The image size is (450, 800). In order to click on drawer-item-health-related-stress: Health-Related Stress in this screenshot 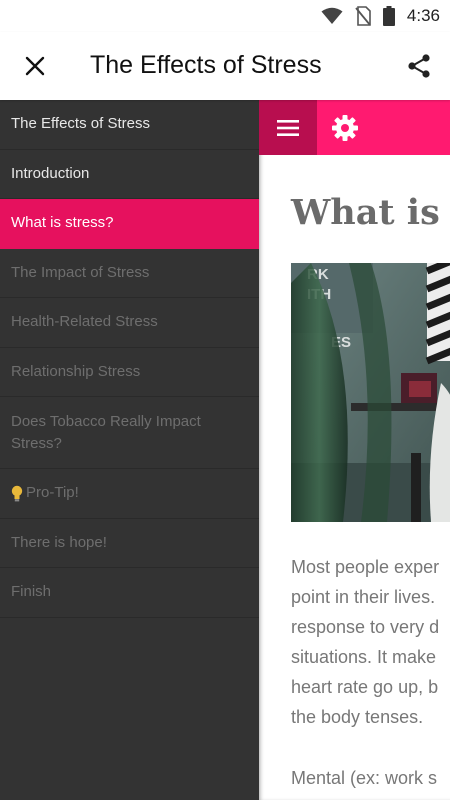, I will do `click(129, 323)`.